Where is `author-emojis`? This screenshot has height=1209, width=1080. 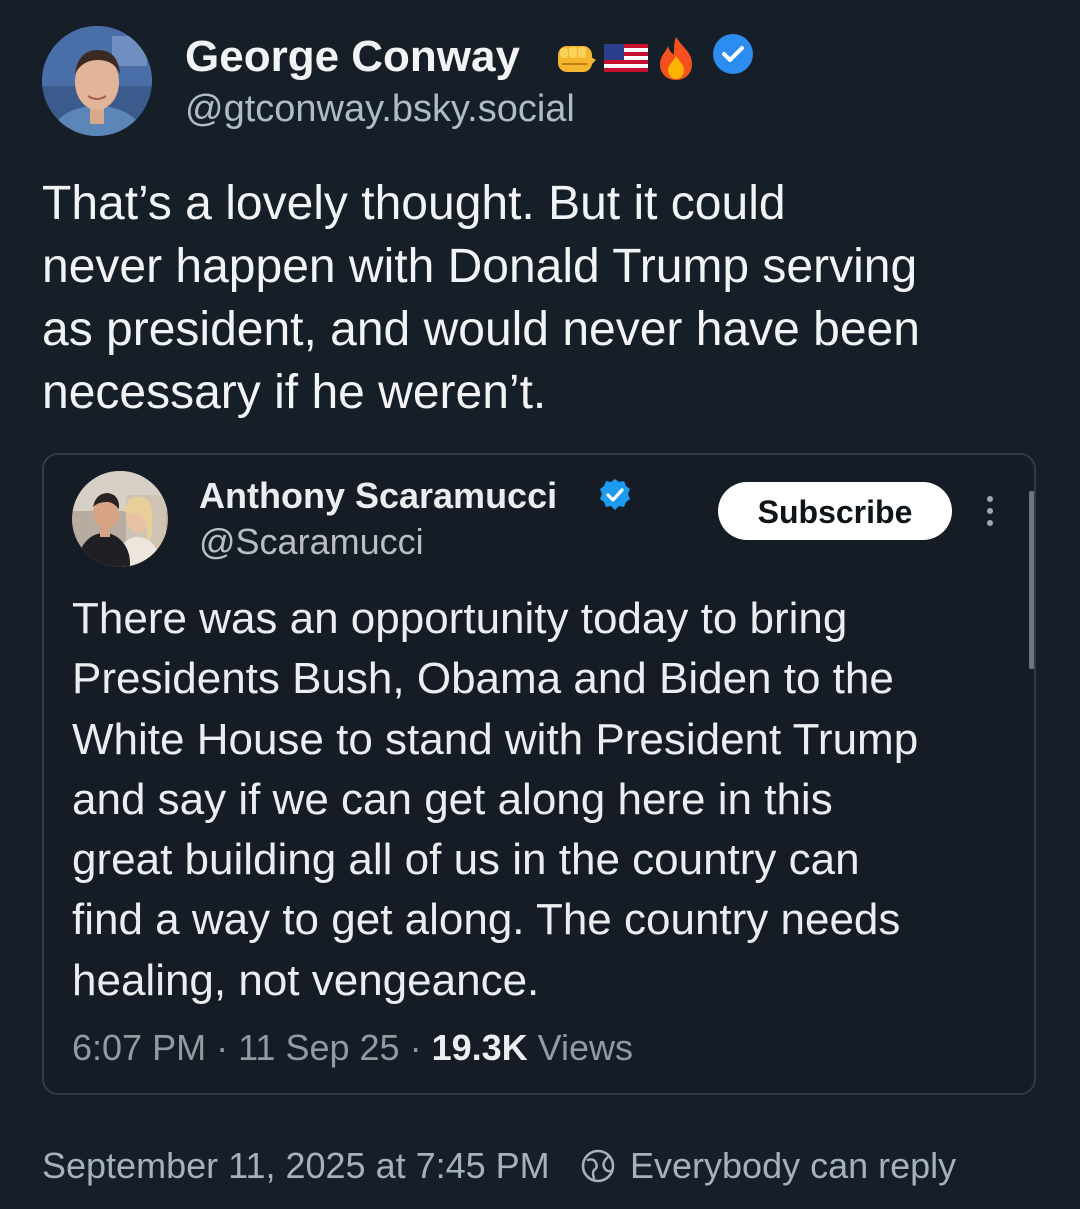 author-emojis is located at coordinates (626, 58).